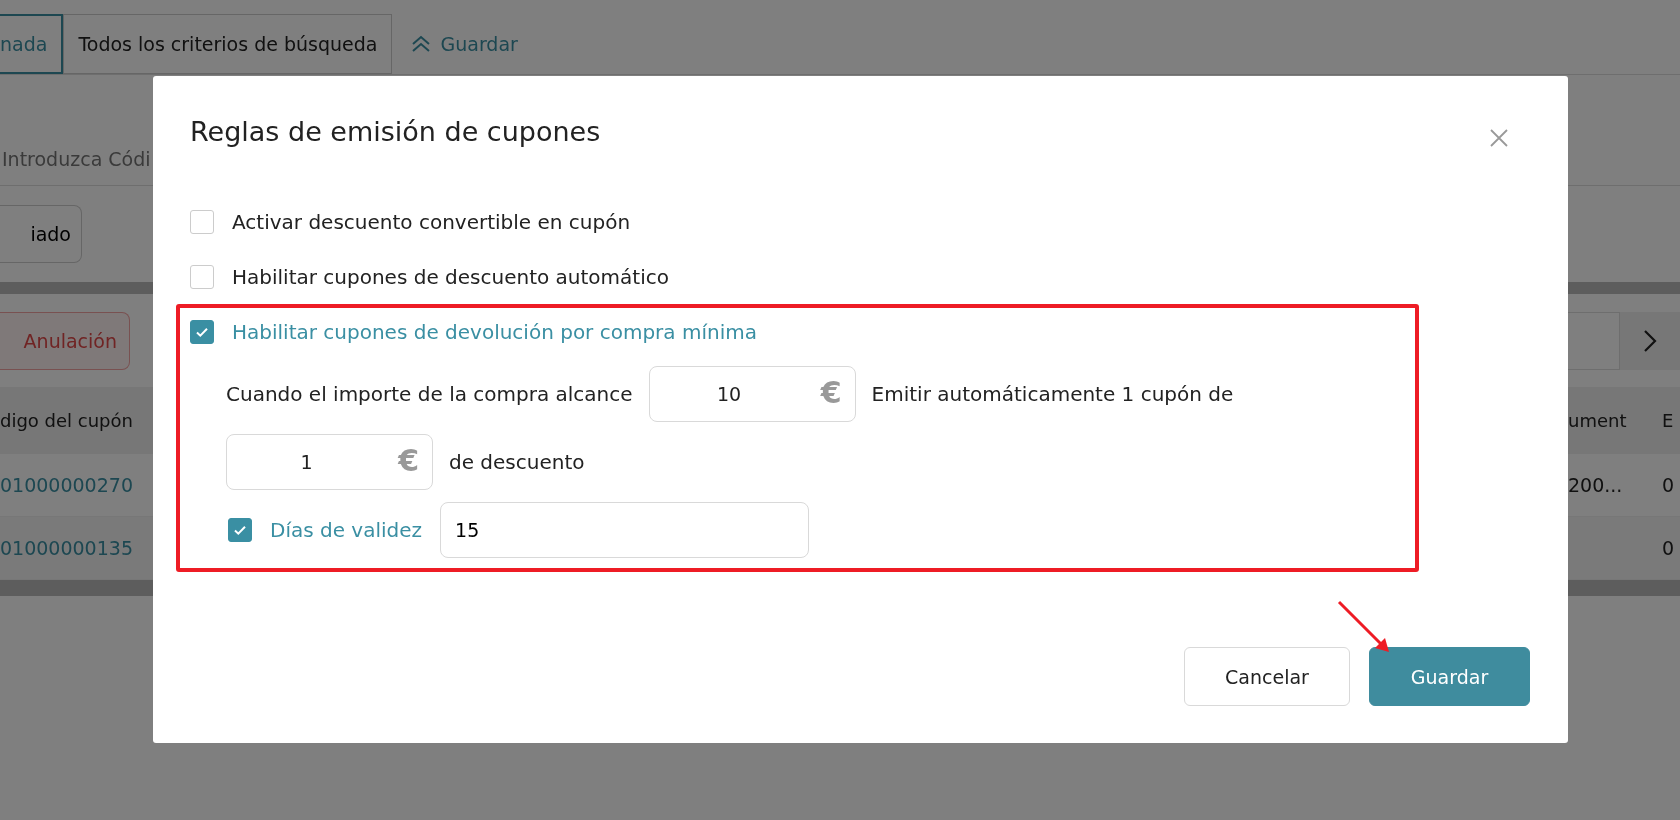 The image size is (1680, 820). Describe the element at coordinates (228, 44) in the screenshot. I see `tab: Todos los criterios de búsqueda` at that location.